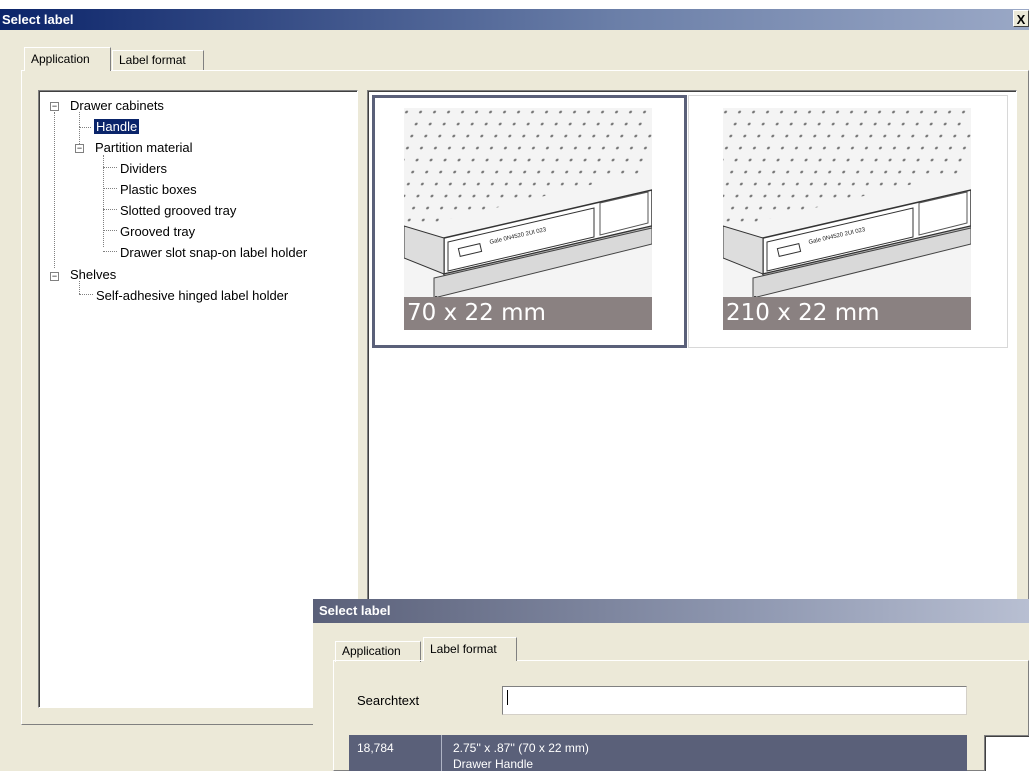 This screenshot has width=1029, height=771. Describe the element at coordinates (93, 274) in the screenshot. I see `tree-item-shelves: Shelves` at that location.